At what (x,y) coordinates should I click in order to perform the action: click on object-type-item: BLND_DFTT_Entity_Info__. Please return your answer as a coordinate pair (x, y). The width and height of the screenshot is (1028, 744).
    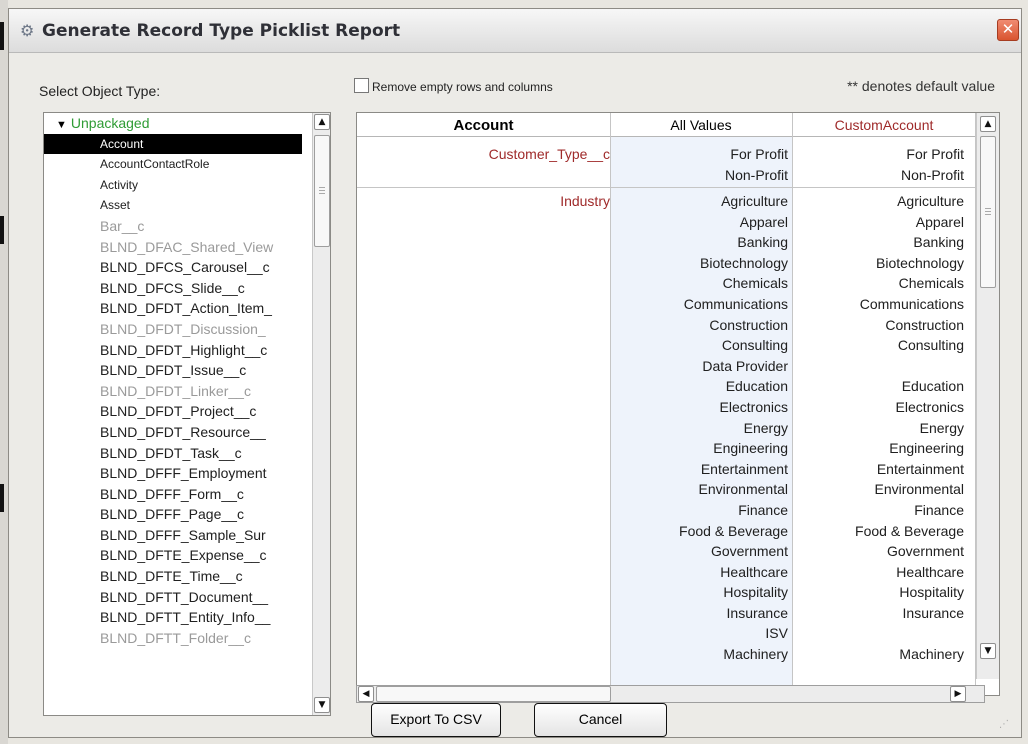
    Looking at the image, I should click on (178, 617).